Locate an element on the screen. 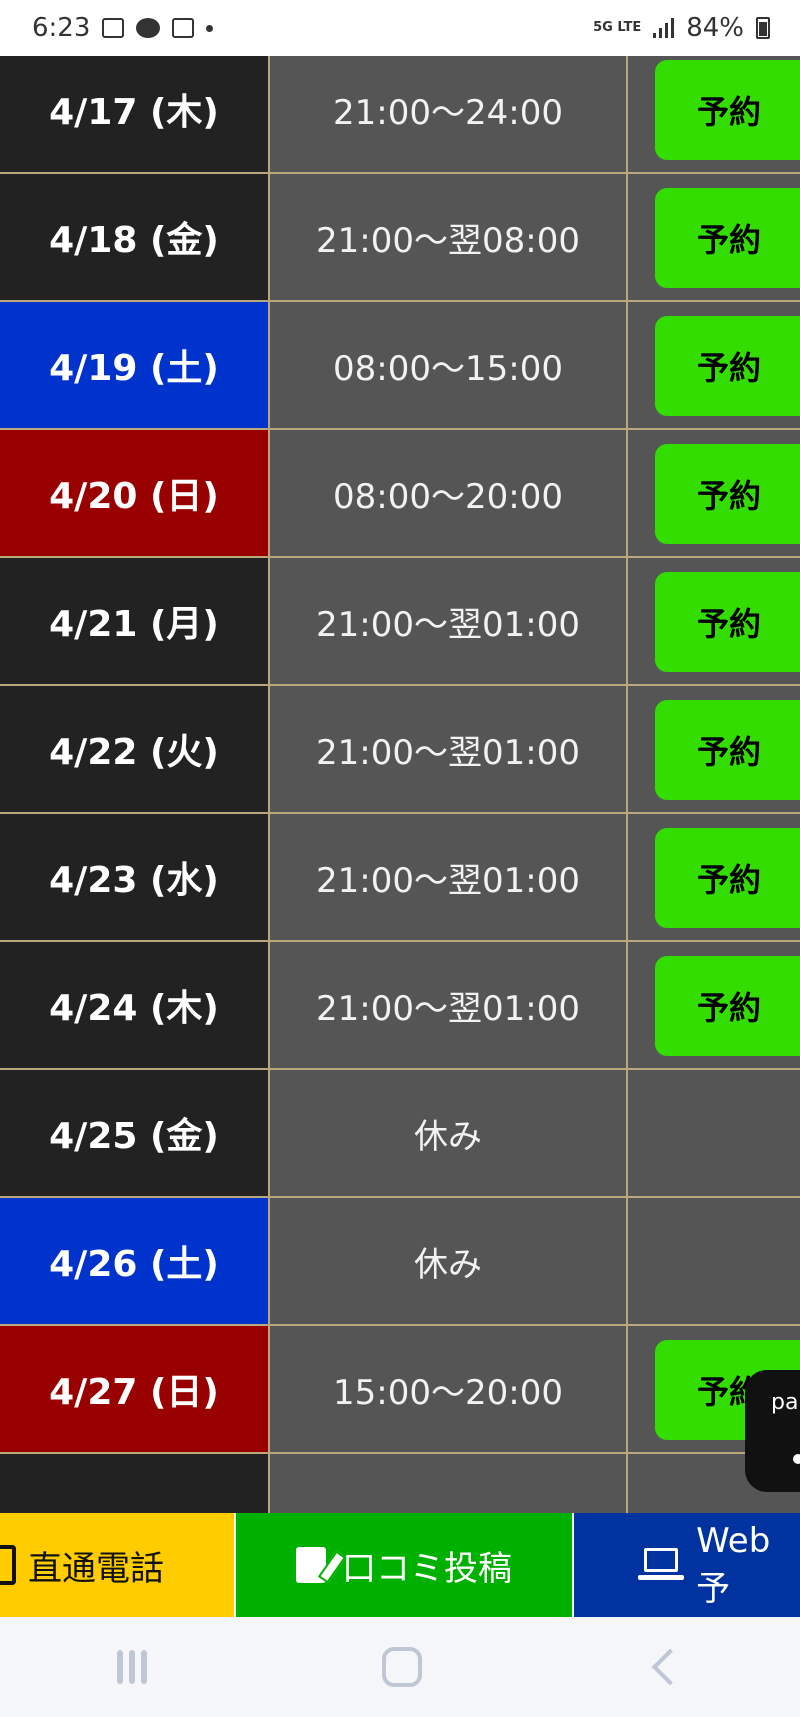 The width and height of the screenshot is (800, 1717). schedule-date: 4/21 (月) is located at coordinates (135, 621).